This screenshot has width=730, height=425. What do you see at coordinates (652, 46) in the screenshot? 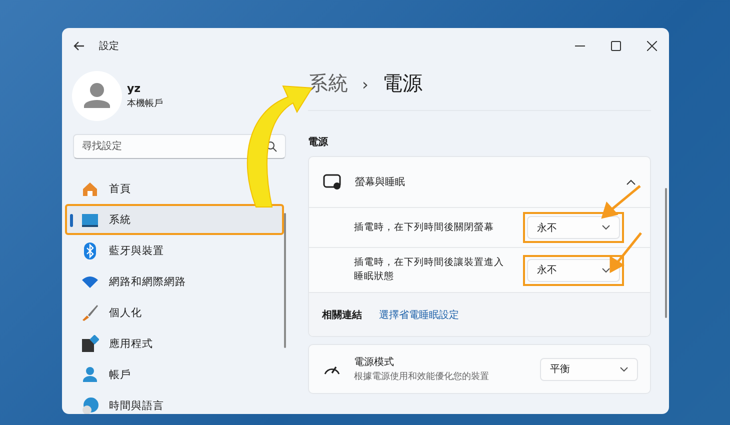
I see `close-icon` at bounding box center [652, 46].